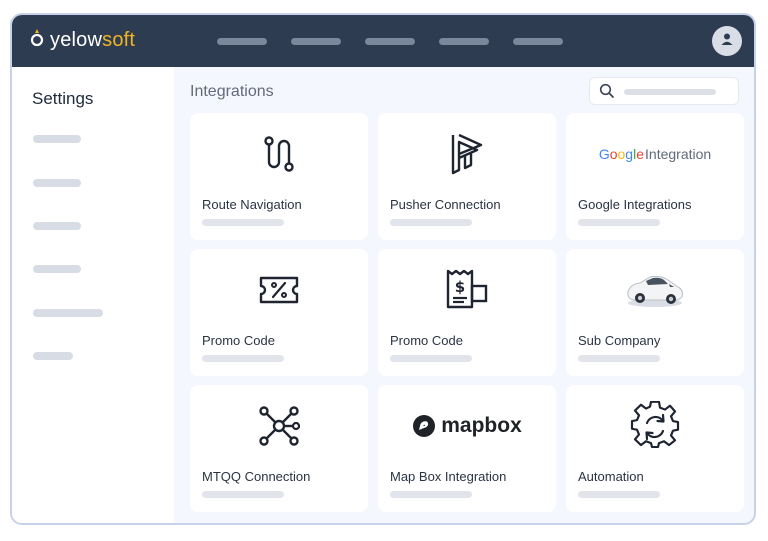 This screenshot has height=541, width=768. What do you see at coordinates (37, 40) in the screenshot?
I see `brand-drop-icon` at bounding box center [37, 40].